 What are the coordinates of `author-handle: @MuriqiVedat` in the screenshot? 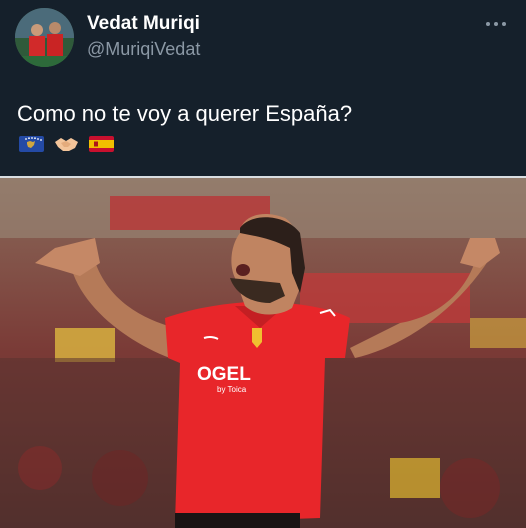 It's located at (143, 49).